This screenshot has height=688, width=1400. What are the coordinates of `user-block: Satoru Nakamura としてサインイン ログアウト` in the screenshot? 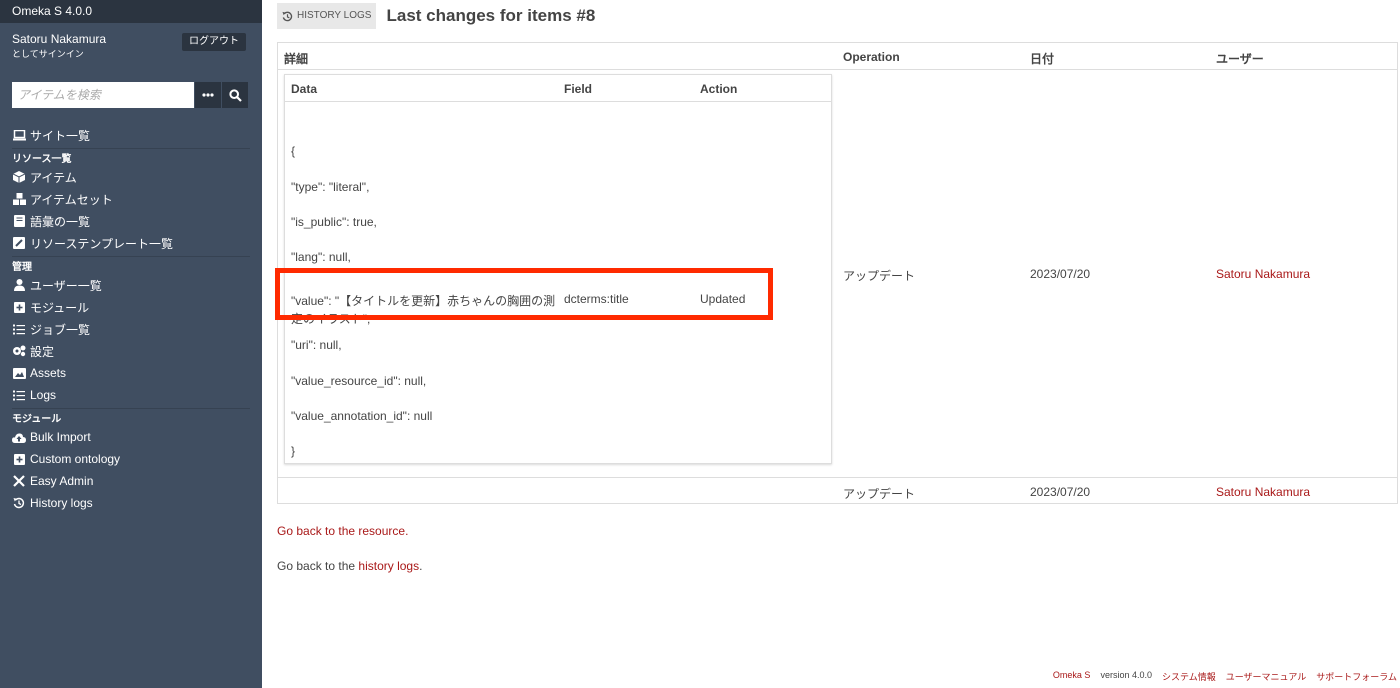 It's located at (131, 45).